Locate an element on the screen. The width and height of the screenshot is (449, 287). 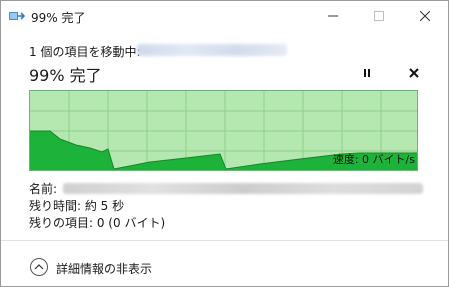
pause-button is located at coordinates (367, 74).